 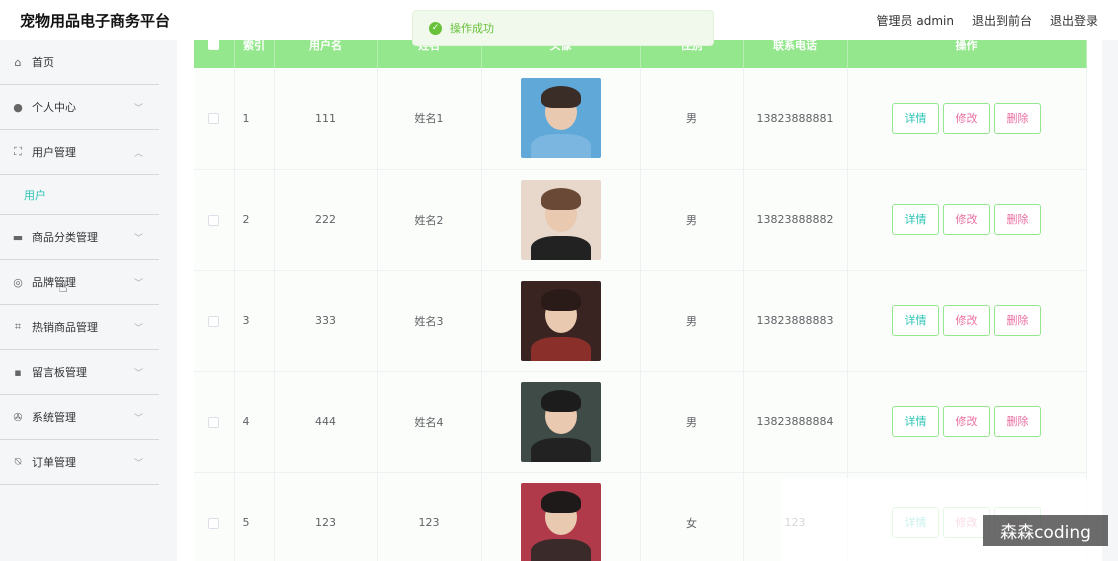 What do you see at coordinates (54, 282) in the screenshot?
I see `sidebar-item-label: 品牌管理` at bounding box center [54, 282].